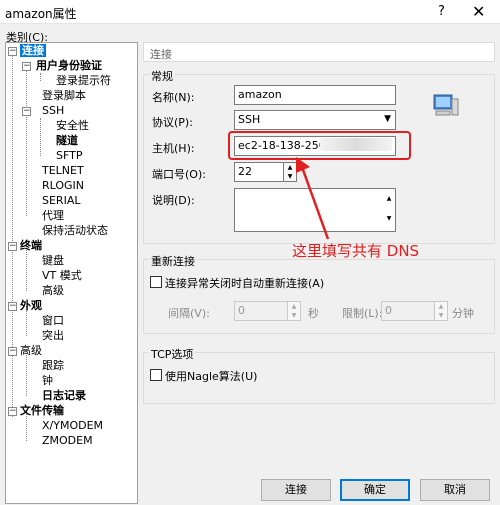 The image size is (500, 505). Describe the element at coordinates (441, 311) in the screenshot. I see `limit-spinner: ▲ ▼` at that location.